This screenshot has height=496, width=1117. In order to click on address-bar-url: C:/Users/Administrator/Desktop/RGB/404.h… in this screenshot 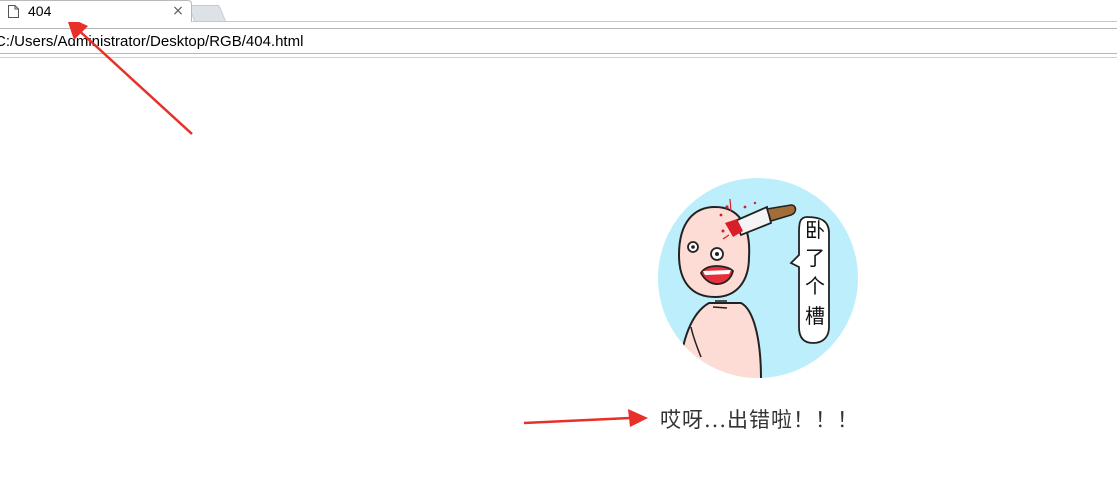, I will do `click(151, 41)`.